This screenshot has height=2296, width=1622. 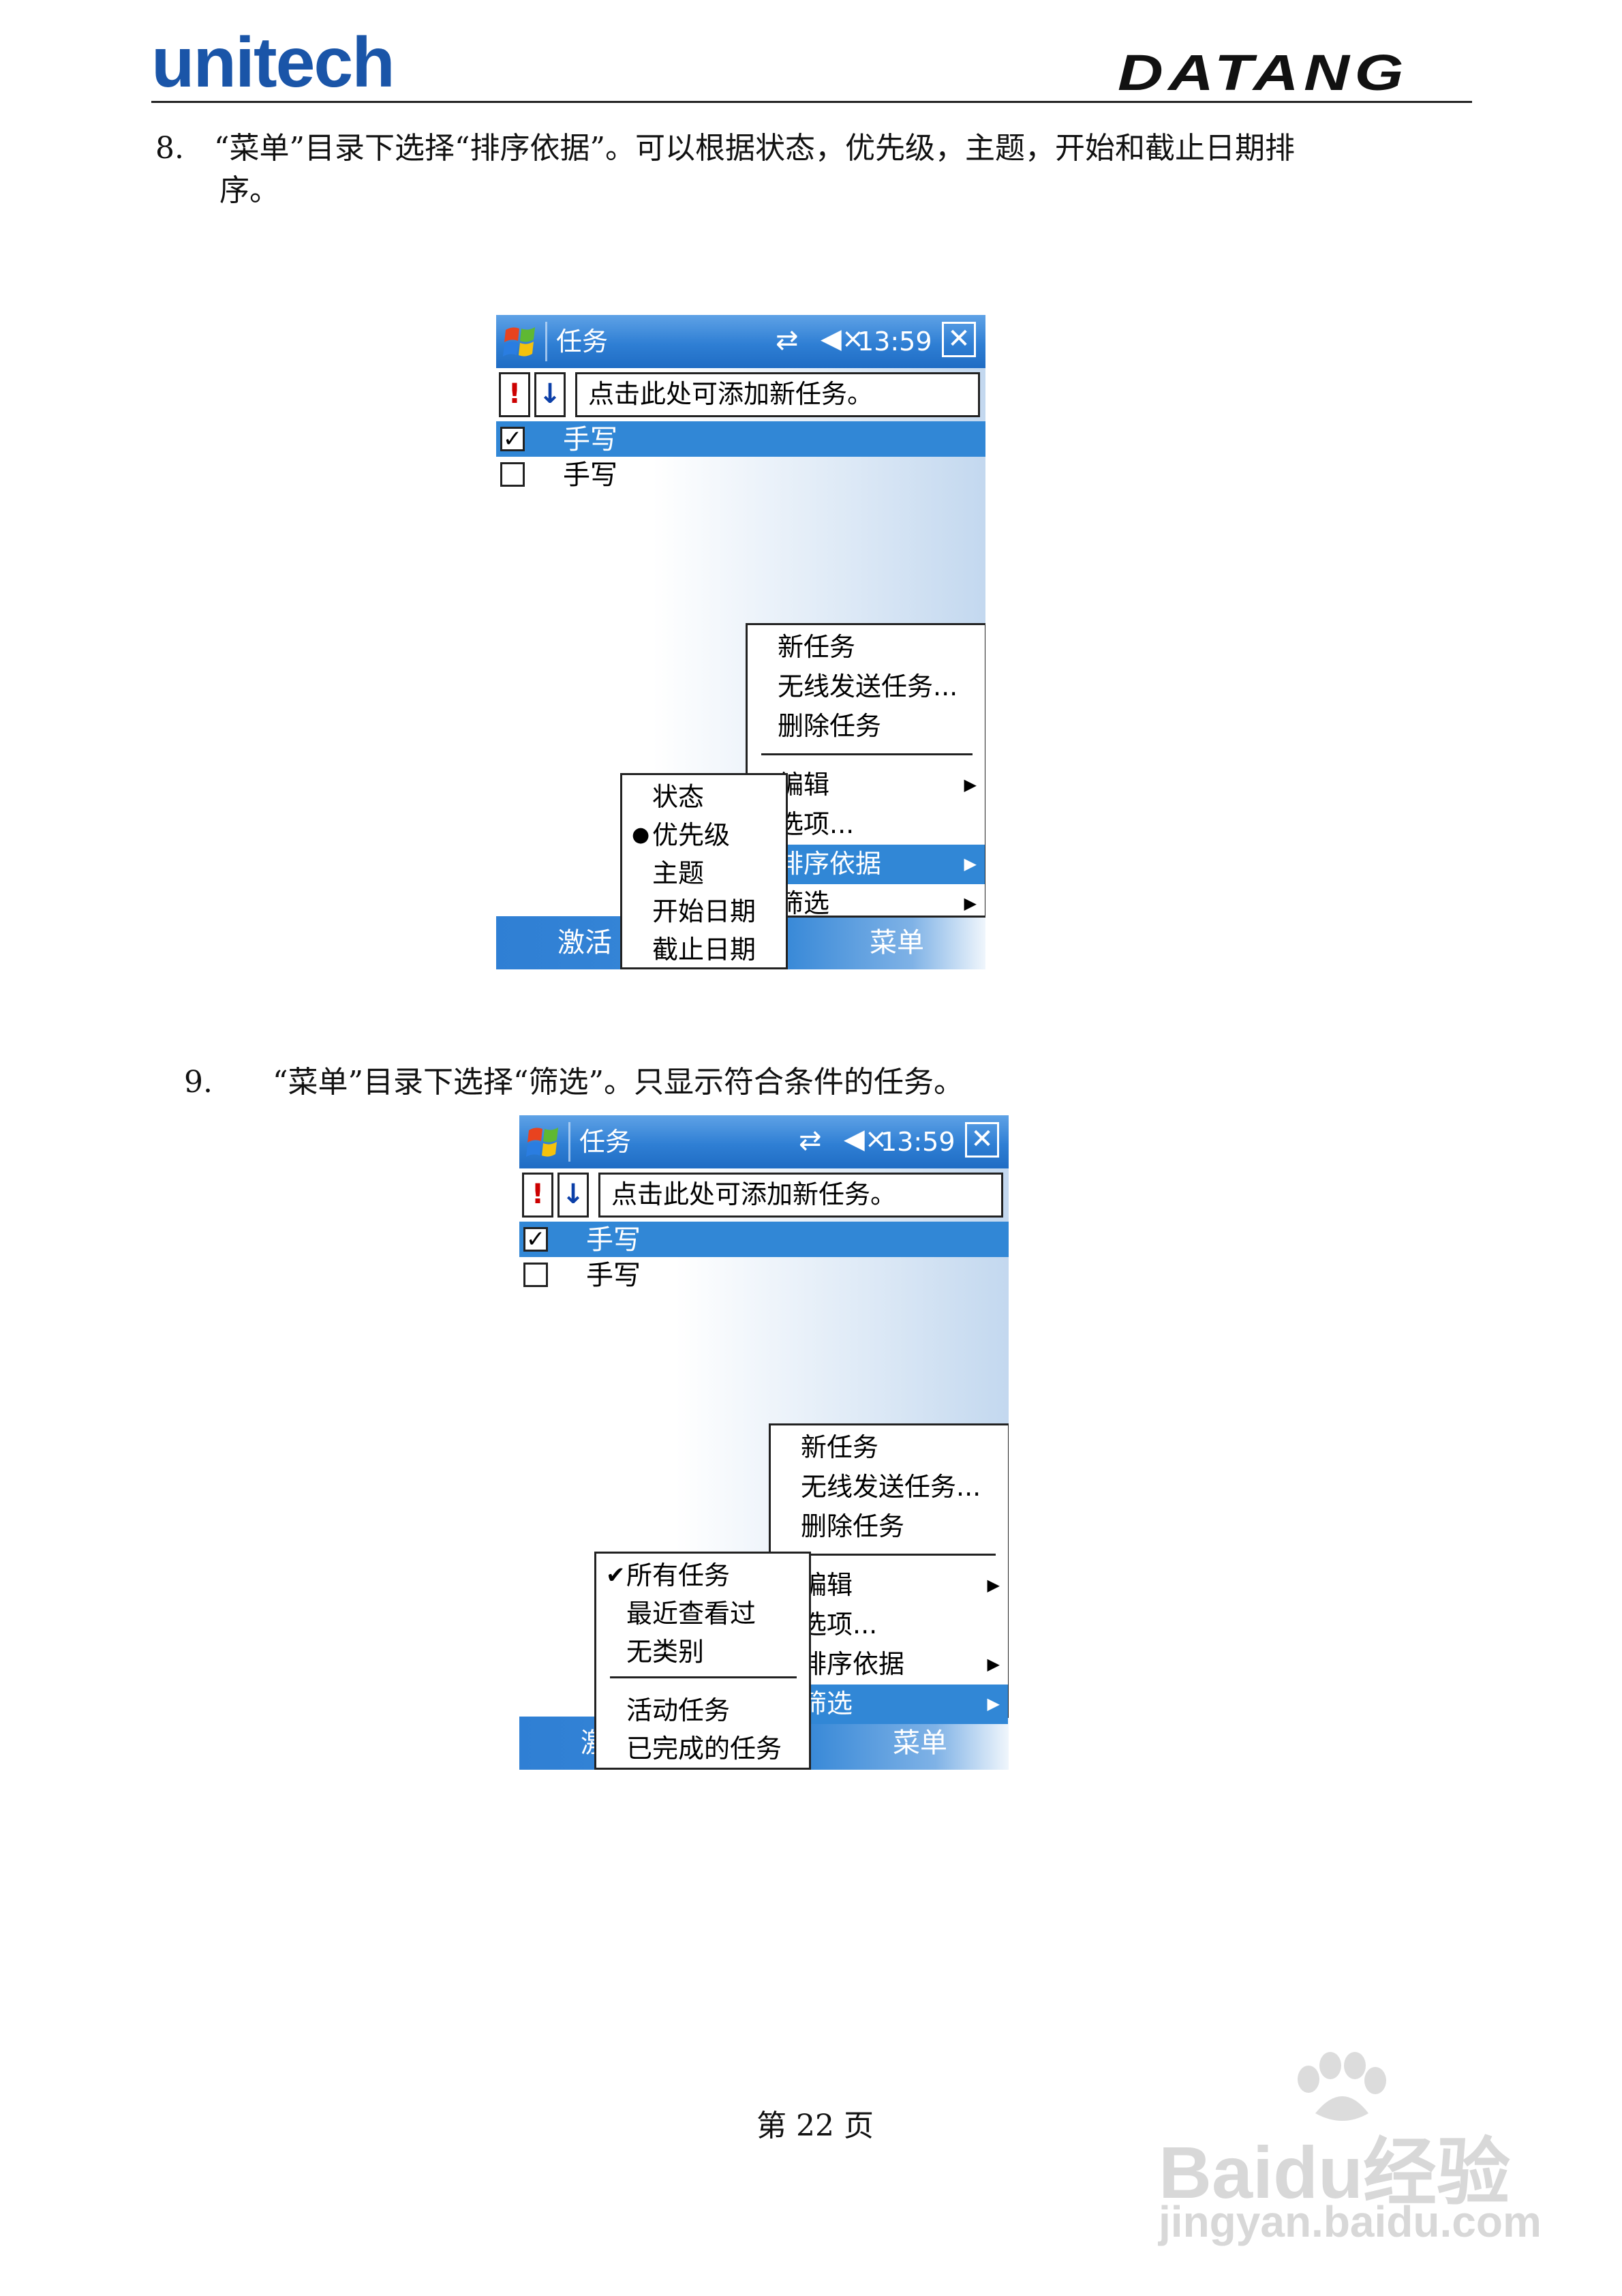 I want to click on filter-submenu: ✔ 所有任务 最近查看过 无类别 活动任务 已完成的任务, so click(x=702, y=1661).